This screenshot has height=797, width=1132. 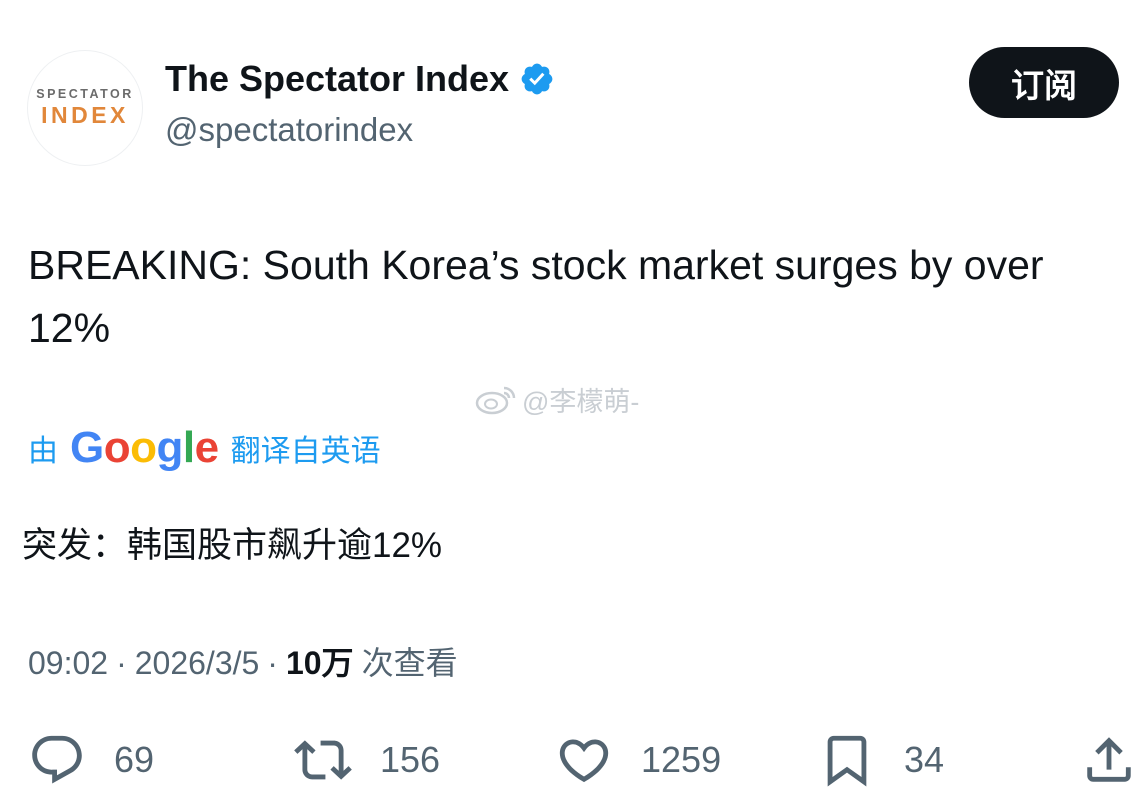 What do you see at coordinates (85, 115) in the screenshot?
I see `avatar-logo-bottom: INDEX` at bounding box center [85, 115].